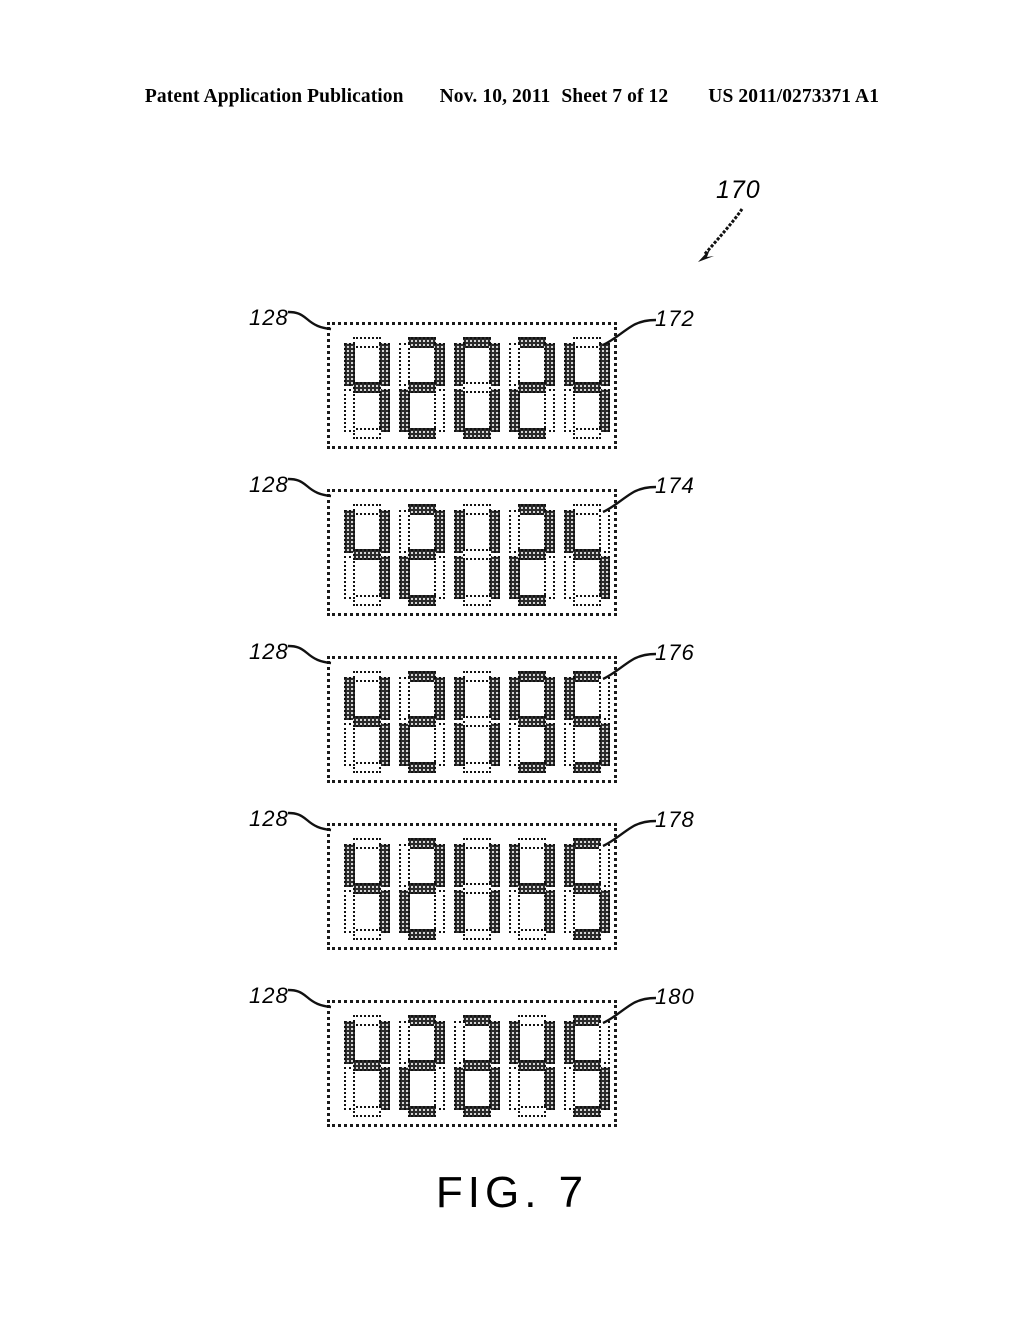 Image resolution: width=1024 pixels, height=1320 pixels. I want to click on reference-label-128-176: 128, so click(269, 651).